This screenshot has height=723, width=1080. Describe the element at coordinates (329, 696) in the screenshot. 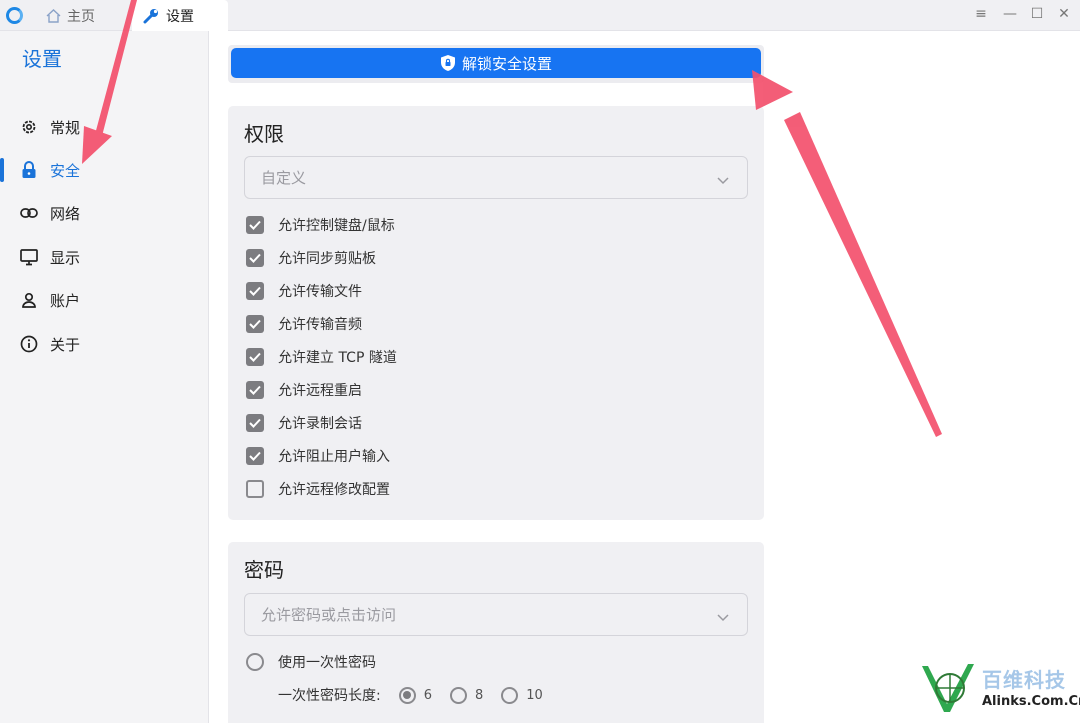

I see `otp-length-label: 一次性密码长度:` at that location.